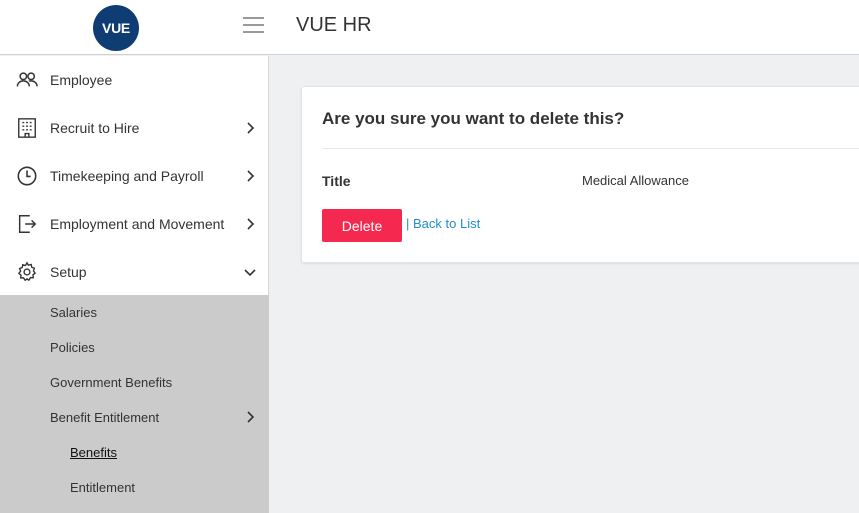 This screenshot has height=513, width=859. What do you see at coordinates (27, 224) in the screenshot?
I see `exit-icon` at bounding box center [27, 224].